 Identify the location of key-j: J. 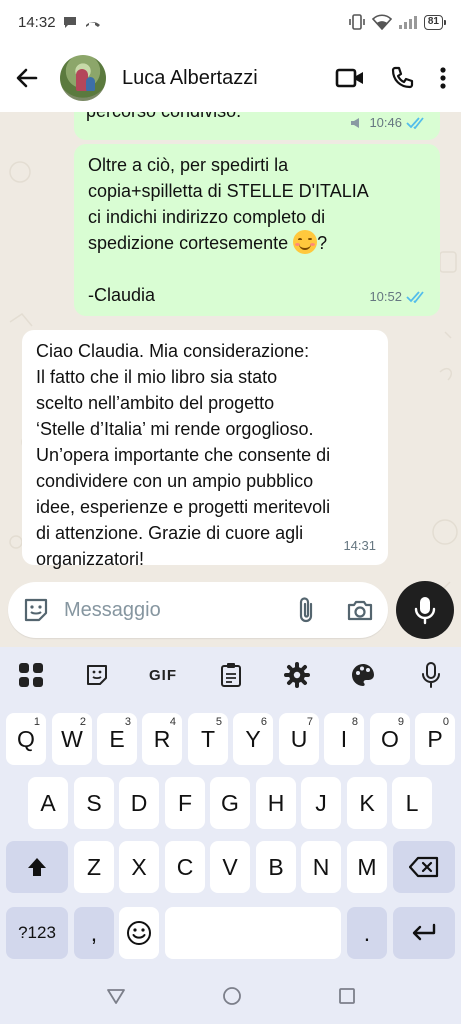
(321, 803).